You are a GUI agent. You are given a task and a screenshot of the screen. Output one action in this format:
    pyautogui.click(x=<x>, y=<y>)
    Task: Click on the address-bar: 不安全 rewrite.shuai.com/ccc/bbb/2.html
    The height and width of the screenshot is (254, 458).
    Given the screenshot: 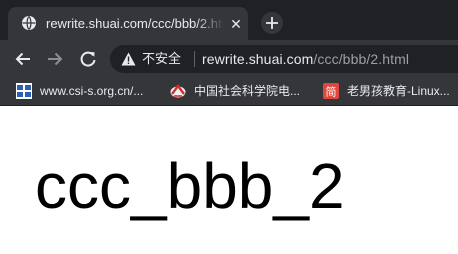 What is the action you would take?
    pyautogui.click(x=284, y=59)
    